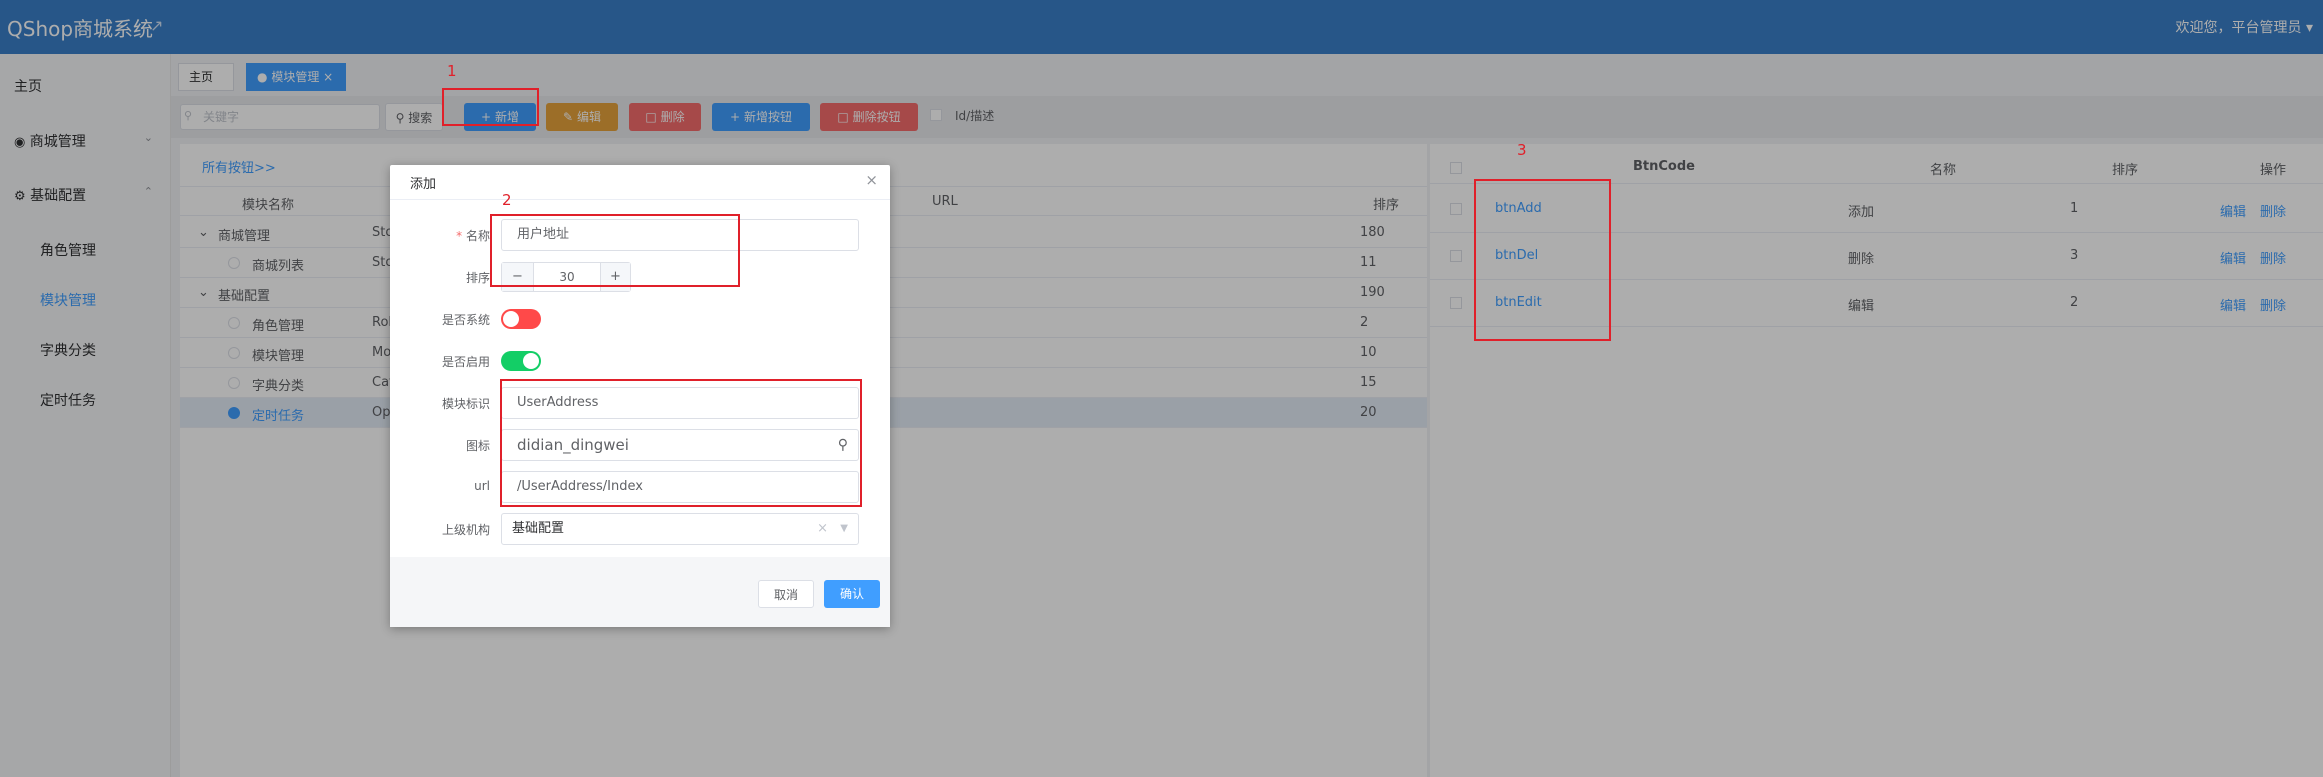 This screenshot has height=777, width=2323. I want to click on module-label: 模块标识, so click(465, 404).